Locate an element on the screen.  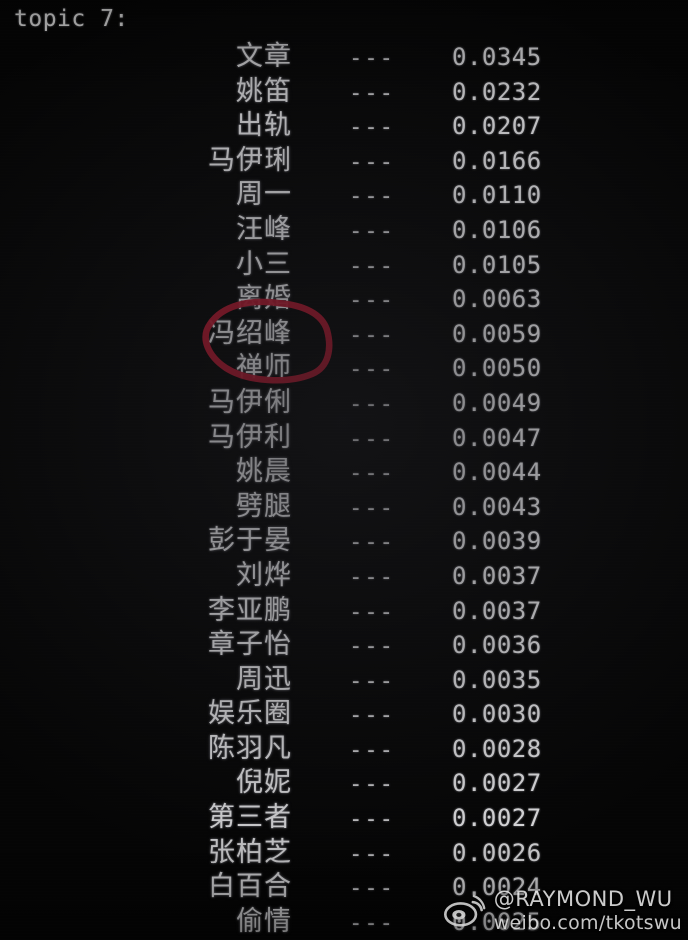
table-row: 马伊俐 --- 0.0049 is located at coordinates (344, 399).